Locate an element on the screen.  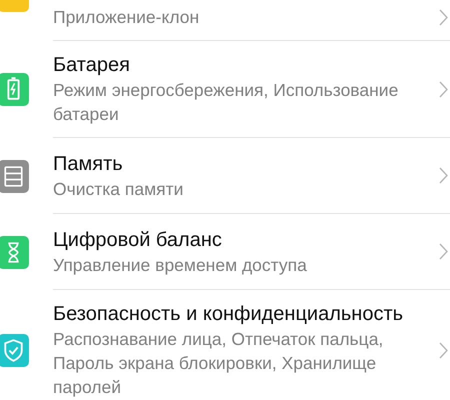
item-subtitle: Распознавание лица, Отпечаток пальца, Пароль экрана блокировки, Хранилище паролей is located at coordinates (218, 363).